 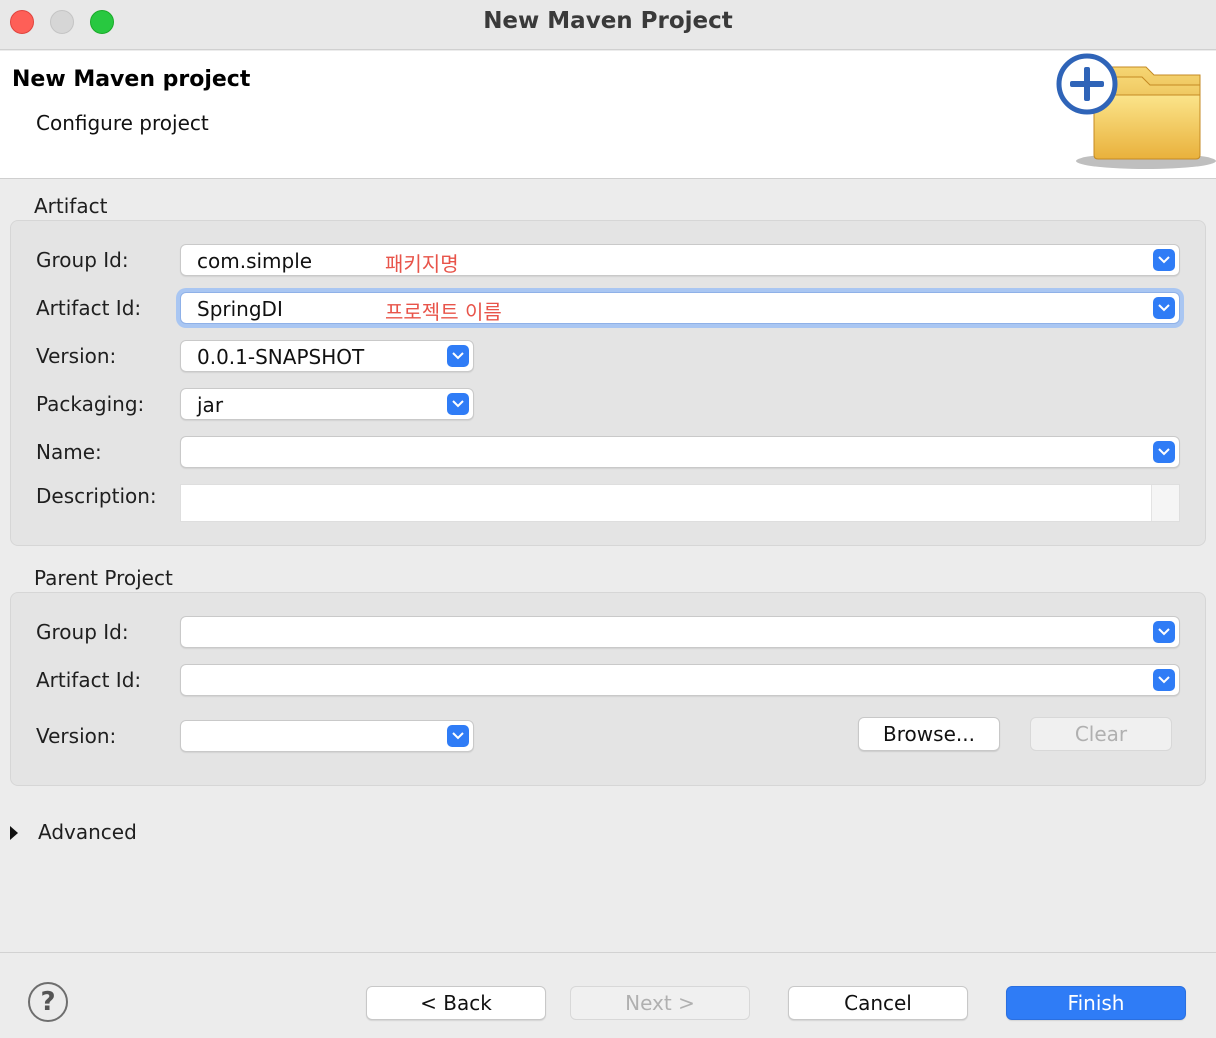 What do you see at coordinates (48, 1002) in the screenshot?
I see `help-icon: ?` at bounding box center [48, 1002].